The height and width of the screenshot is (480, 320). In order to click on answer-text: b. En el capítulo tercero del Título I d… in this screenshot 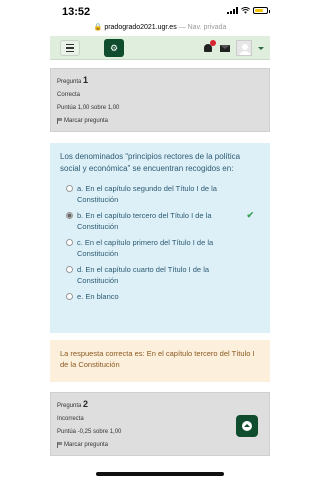, I will do `click(152, 221)`.